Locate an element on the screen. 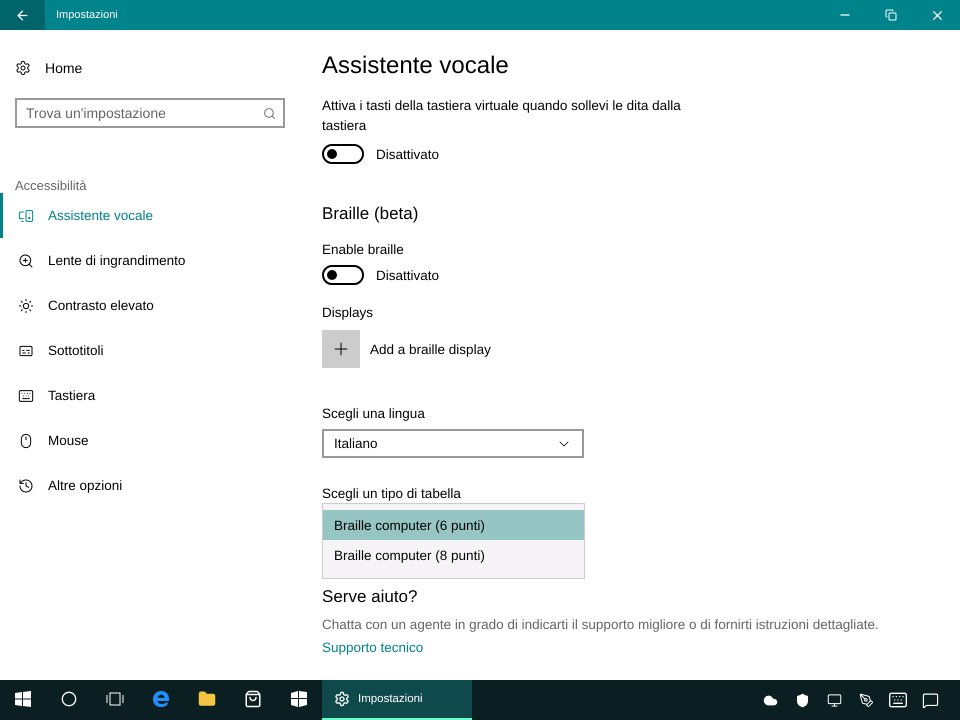 This screenshot has height=720, width=960. support-link: Supporto tecnico is located at coordinates (373, 647).